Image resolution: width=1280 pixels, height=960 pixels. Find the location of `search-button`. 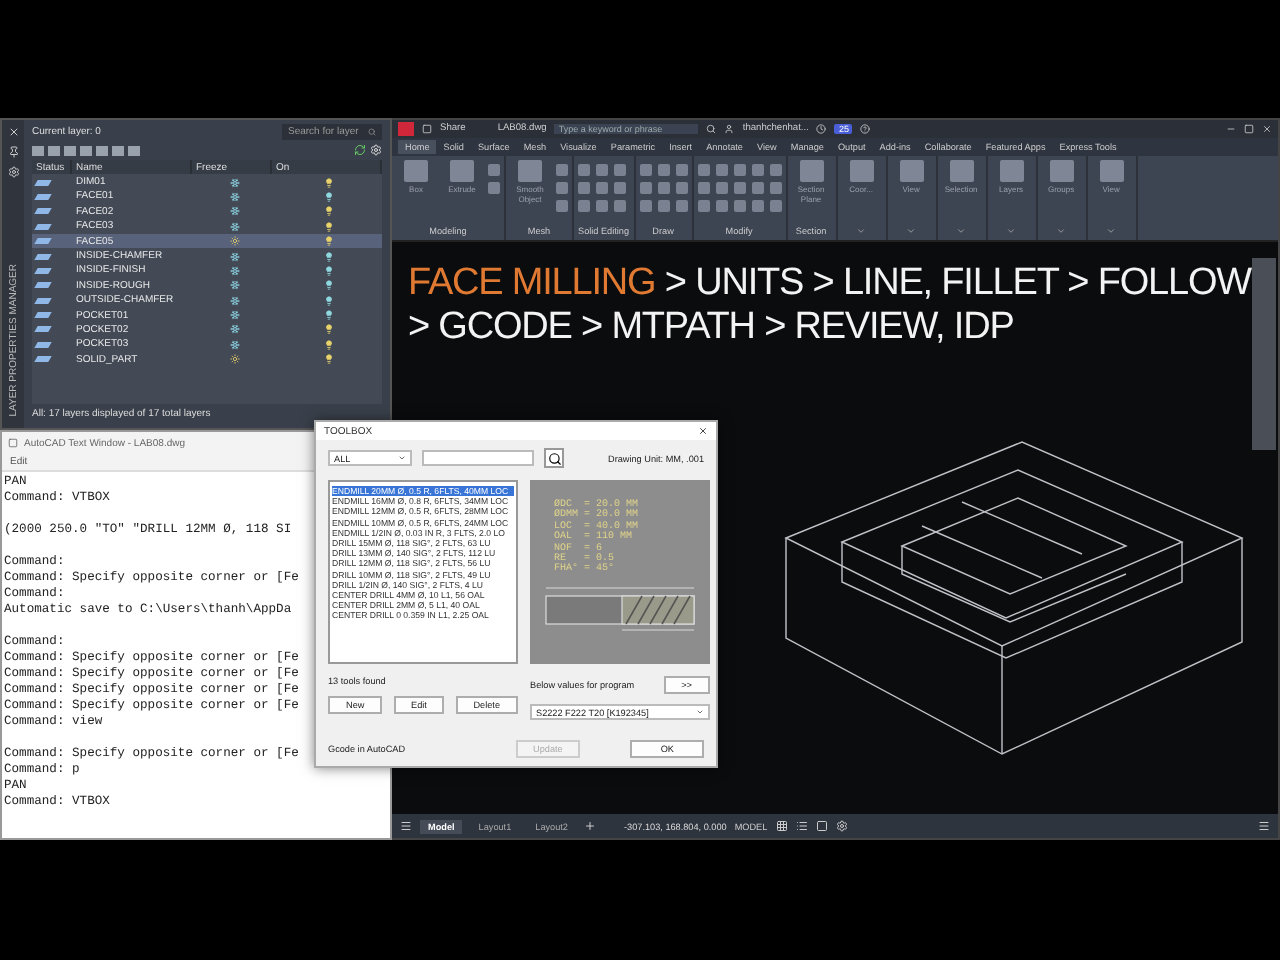

search-button is located at coordinates (554, 458).